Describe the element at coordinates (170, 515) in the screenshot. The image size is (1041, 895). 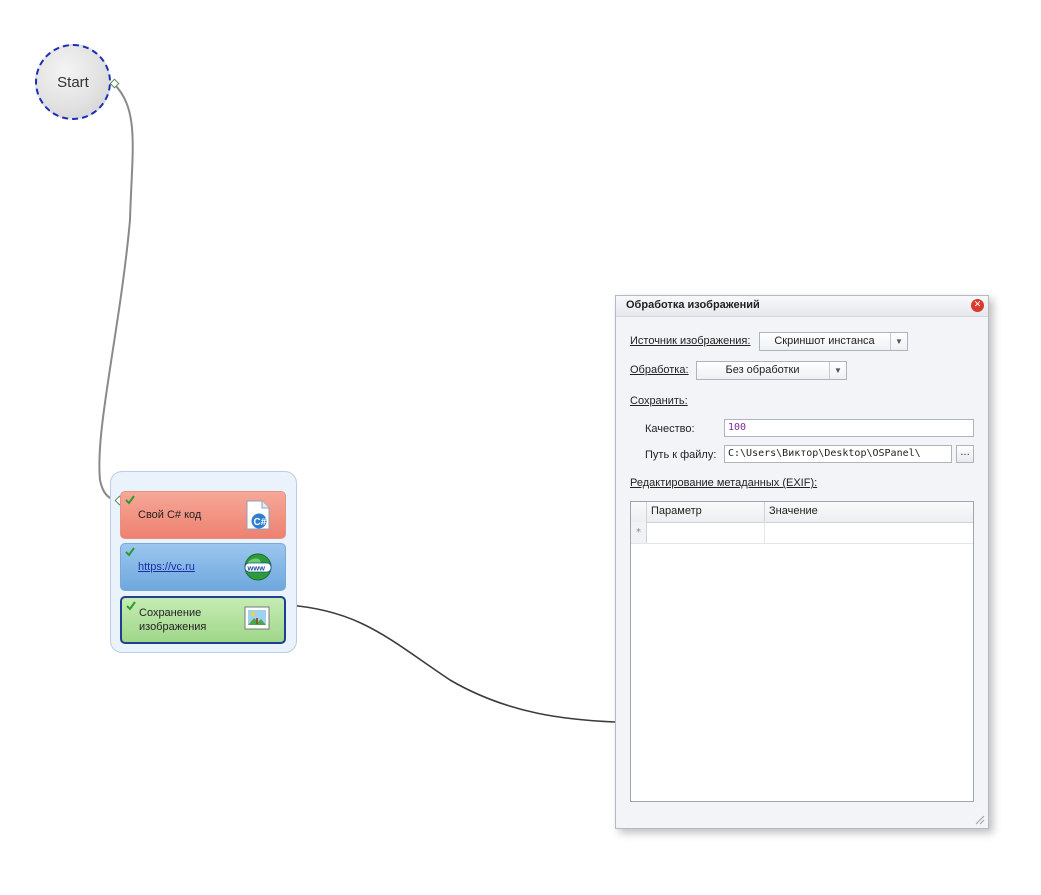
I see `block-label: Свой C# код` at that location.